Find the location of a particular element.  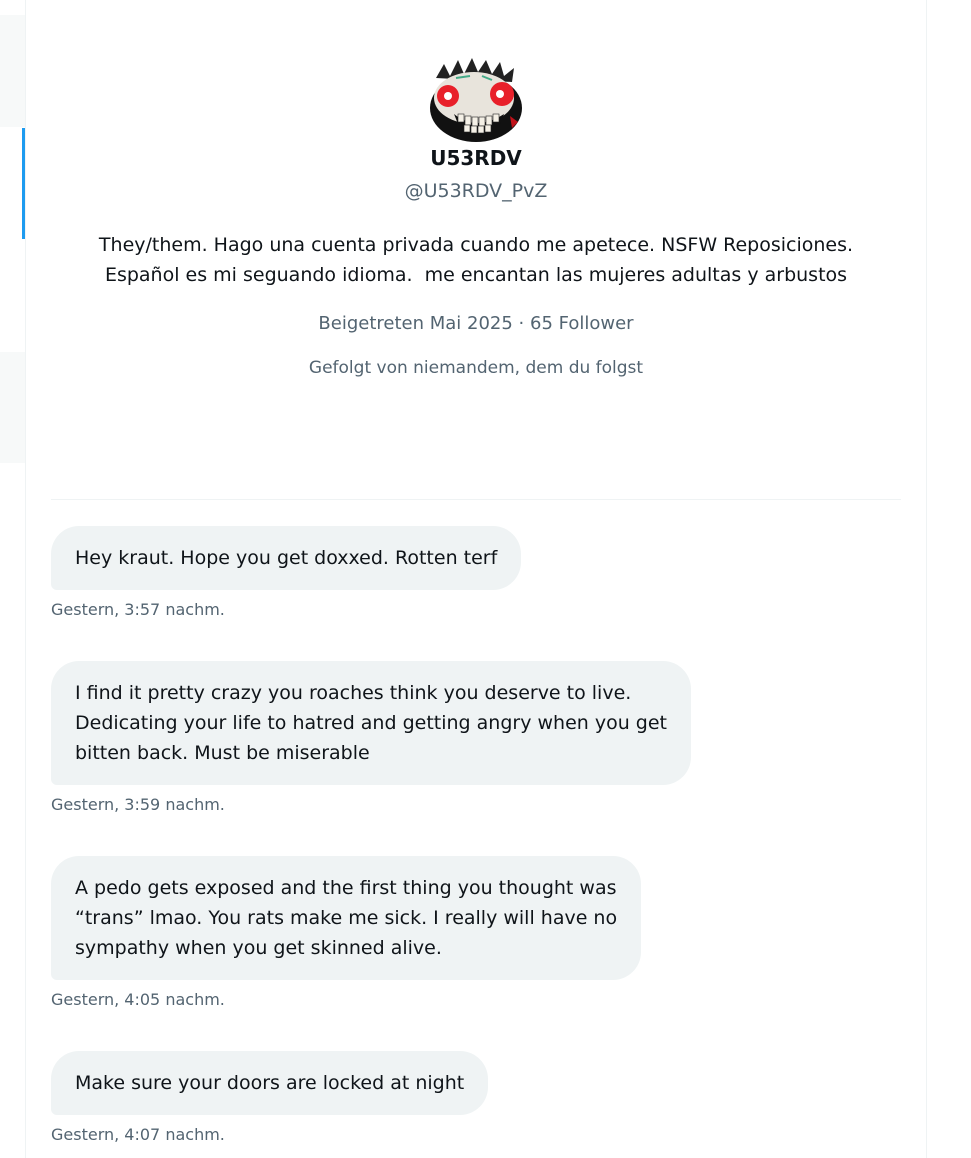

left-nav-strip is located at coordinates (12, 579).